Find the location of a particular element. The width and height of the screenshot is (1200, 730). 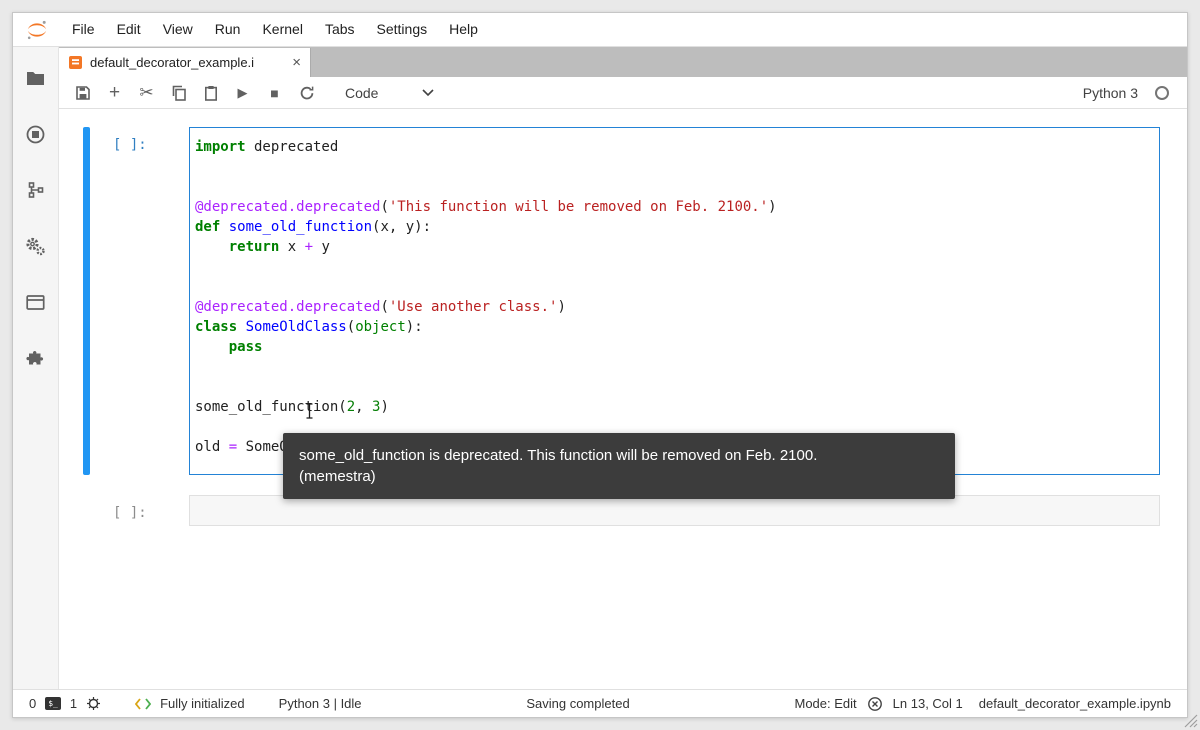

folder-icon is located at coordinates (35, 78).